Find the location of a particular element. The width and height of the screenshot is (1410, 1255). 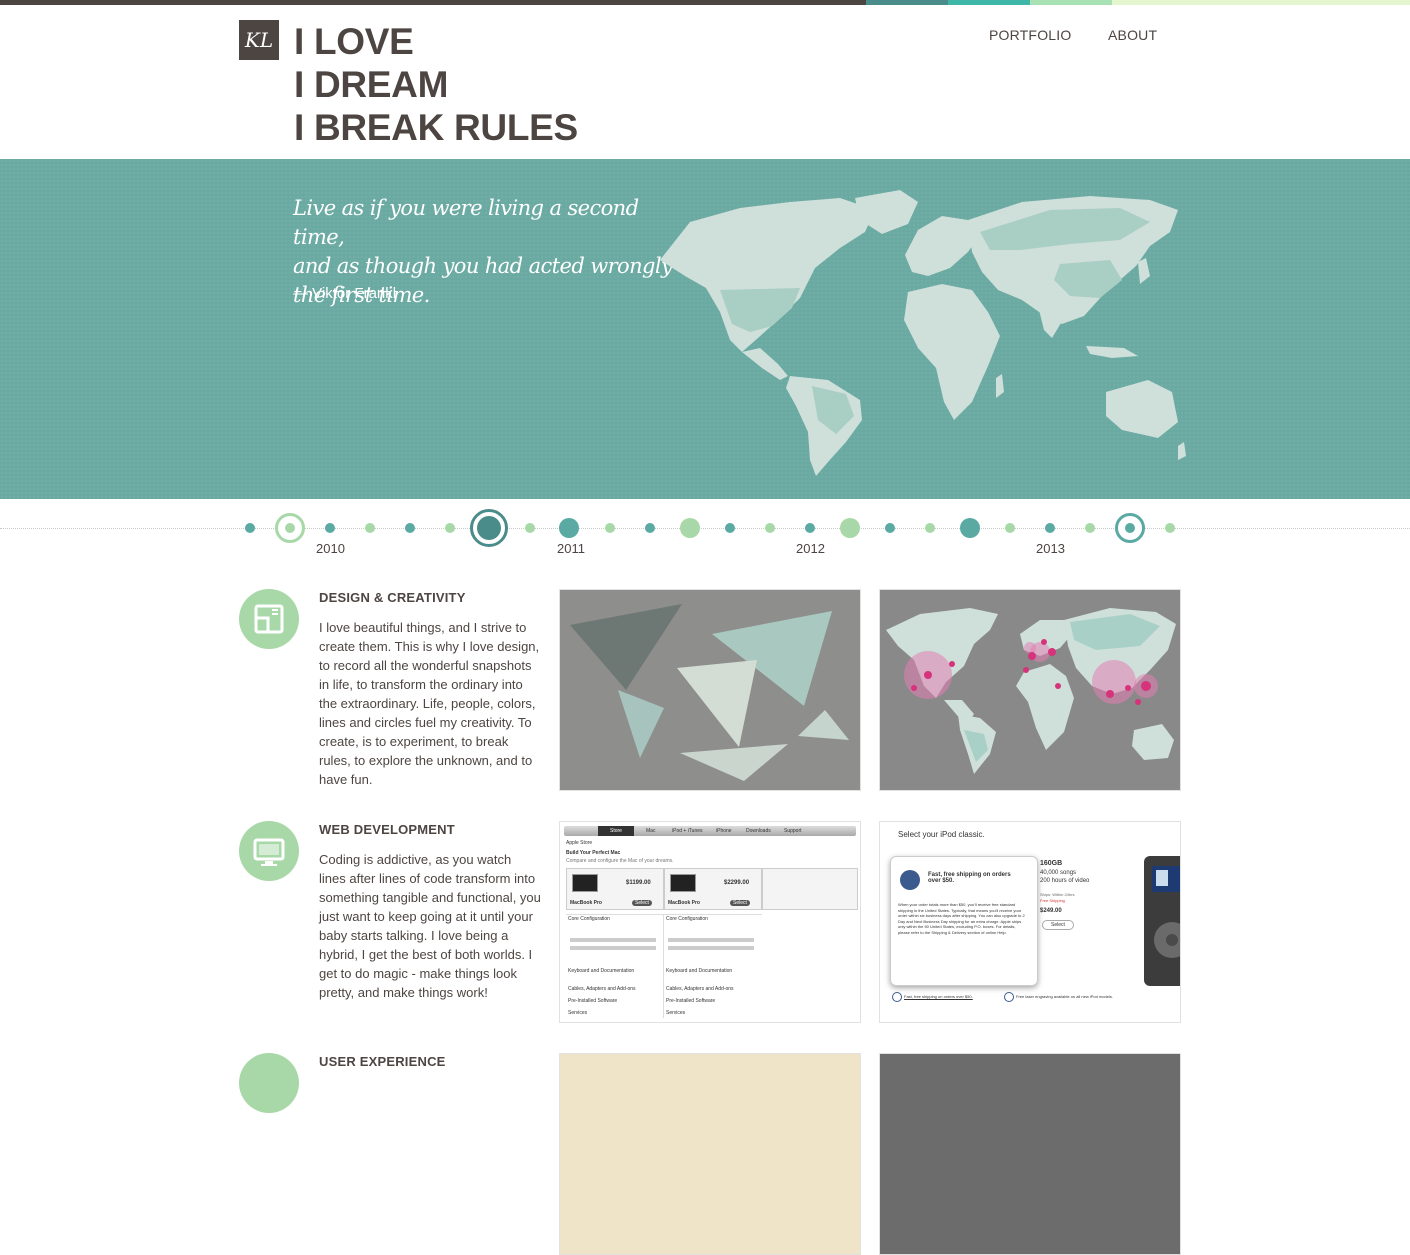

ipod-songs: 40,000 songs is located at coordinates (1058, 873).